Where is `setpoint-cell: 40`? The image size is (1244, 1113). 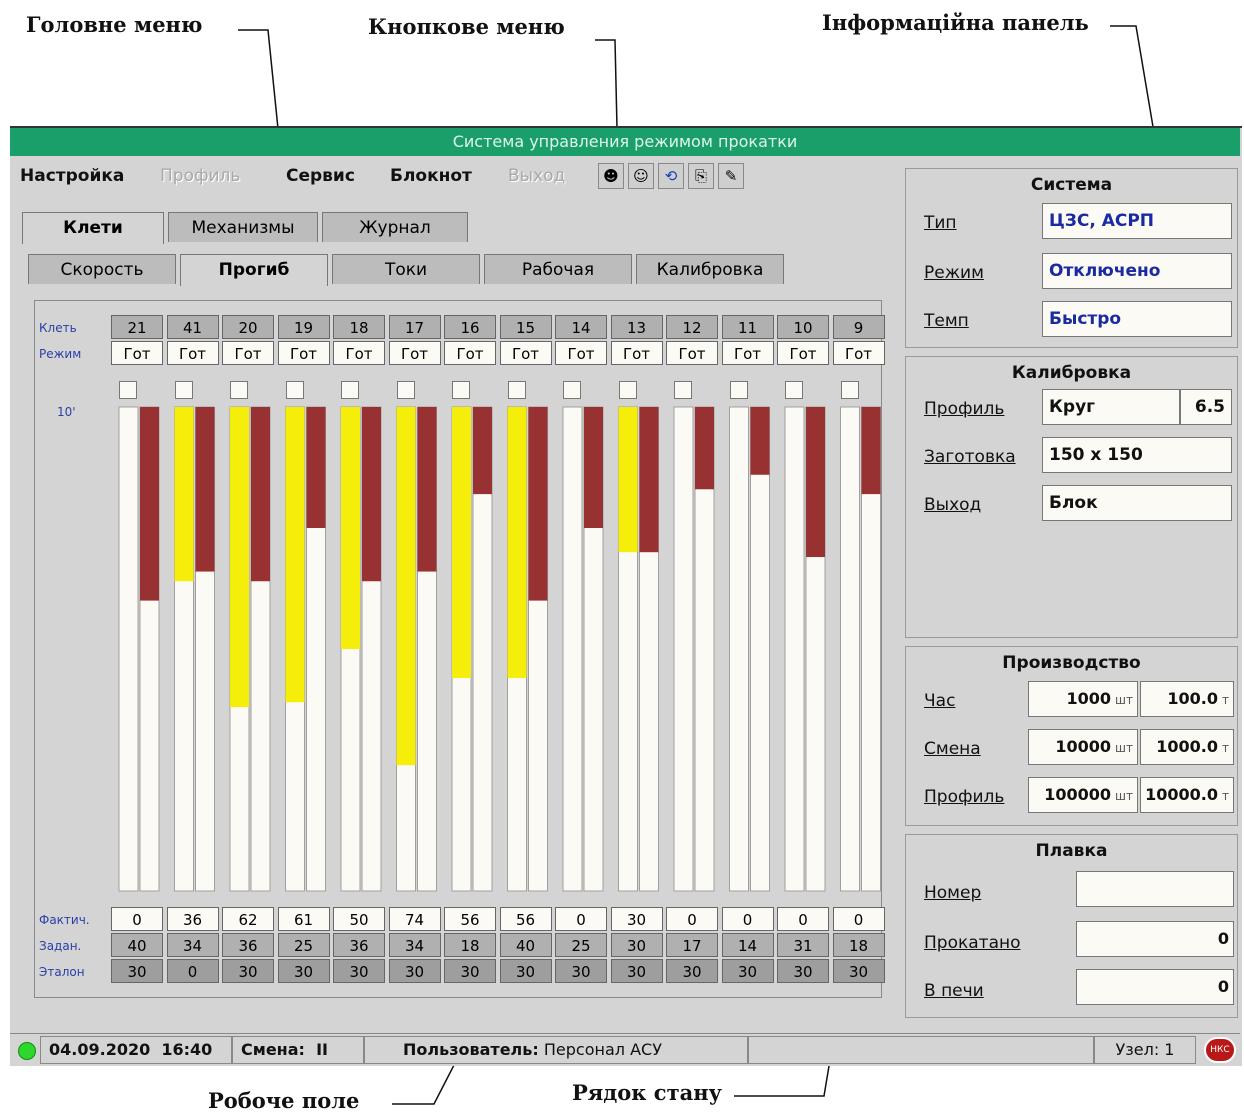
setpoint-cell: 40 is located at coordinates (137, 945).